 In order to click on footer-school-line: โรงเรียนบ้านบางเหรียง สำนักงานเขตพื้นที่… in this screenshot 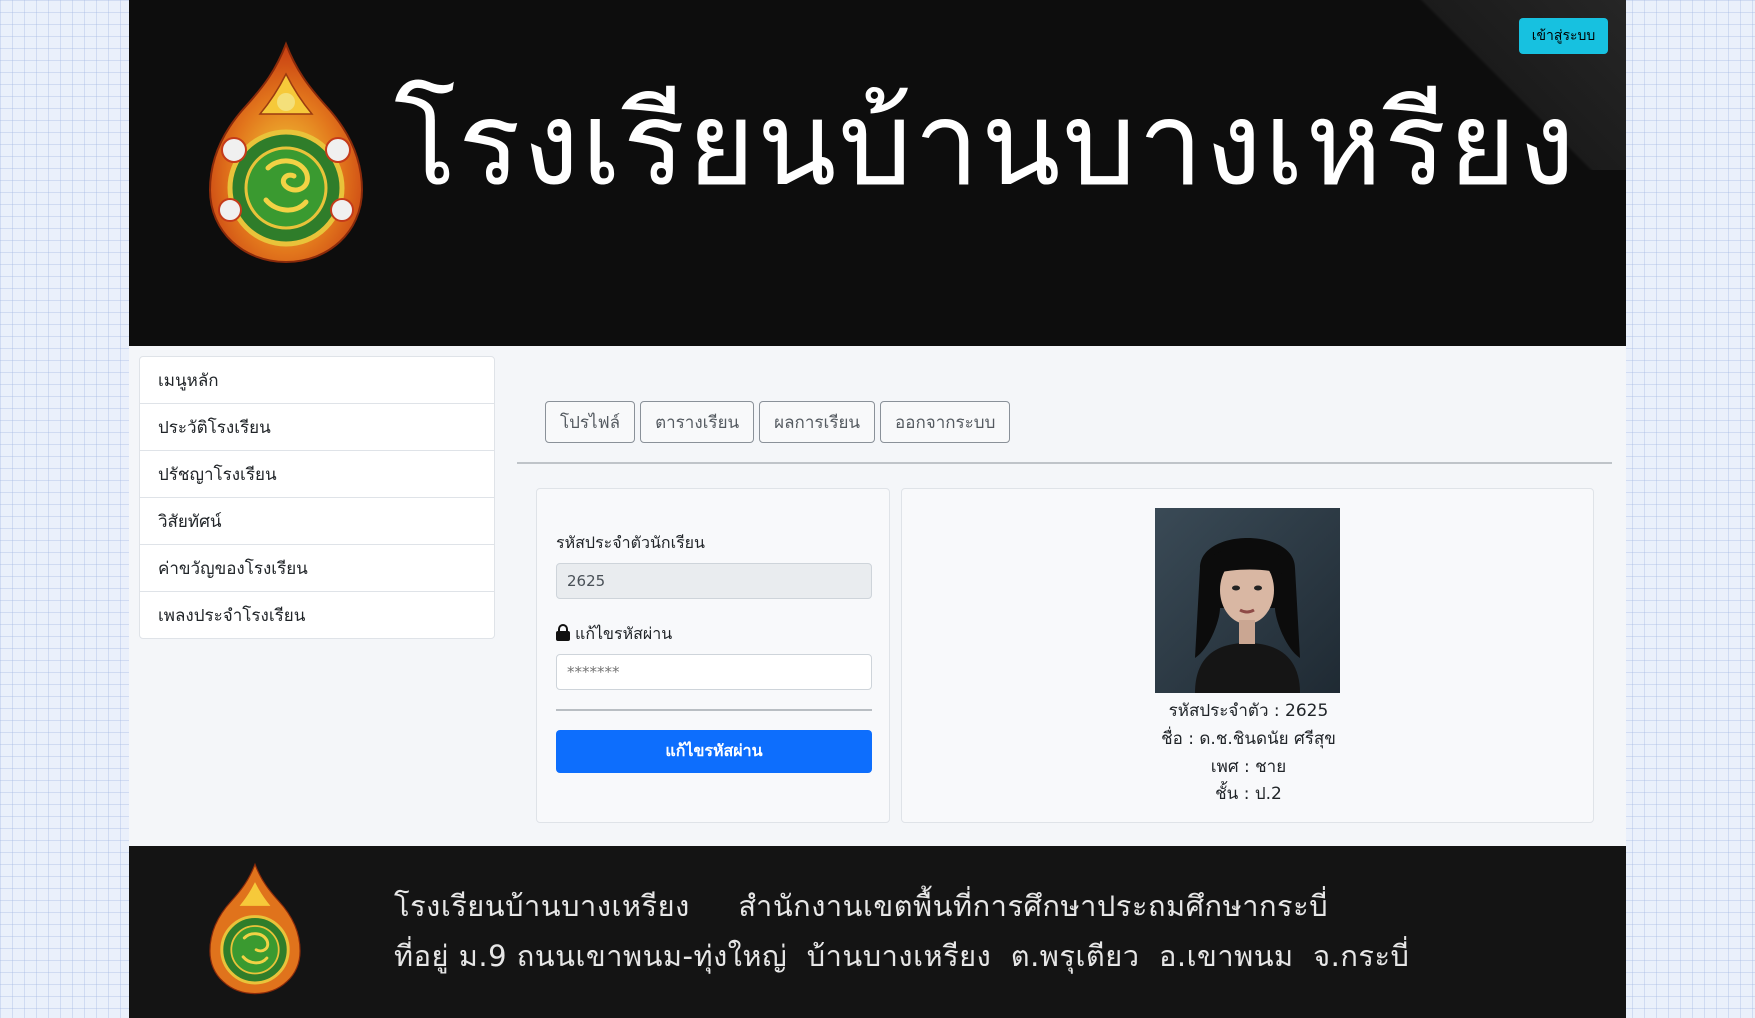, I will do `click(861, 906)`.